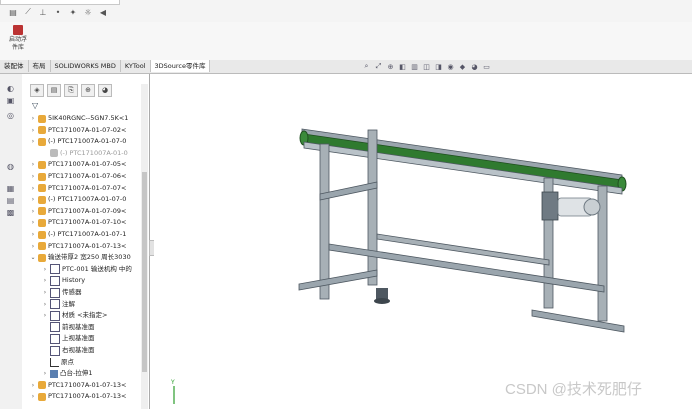 Image resolution: width=692 pixels, height=411 pixels. I want to click on tree-row: › (-) PTC171007A-01-07-1, so click(78, 234).